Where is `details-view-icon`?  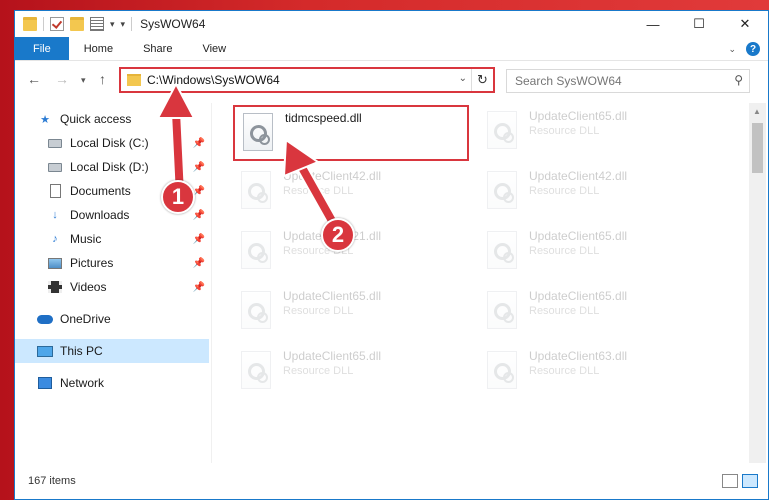 details-view-icon is located at coordinates (730, 481).